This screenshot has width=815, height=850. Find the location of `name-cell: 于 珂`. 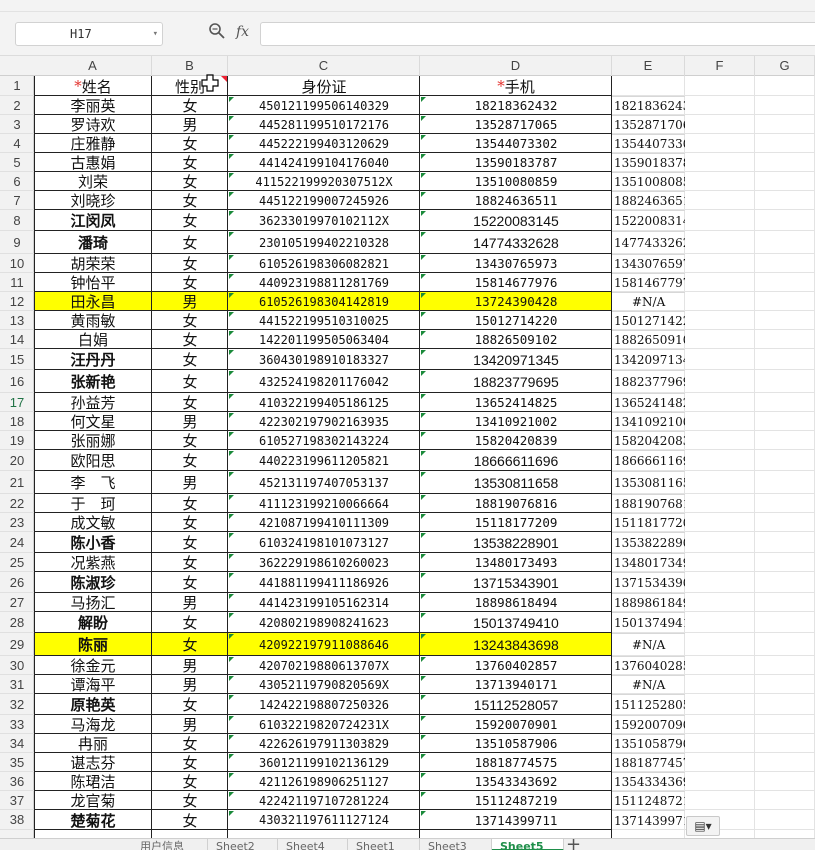

name-cell: 于 珂 is located at coordinates (93, 503).